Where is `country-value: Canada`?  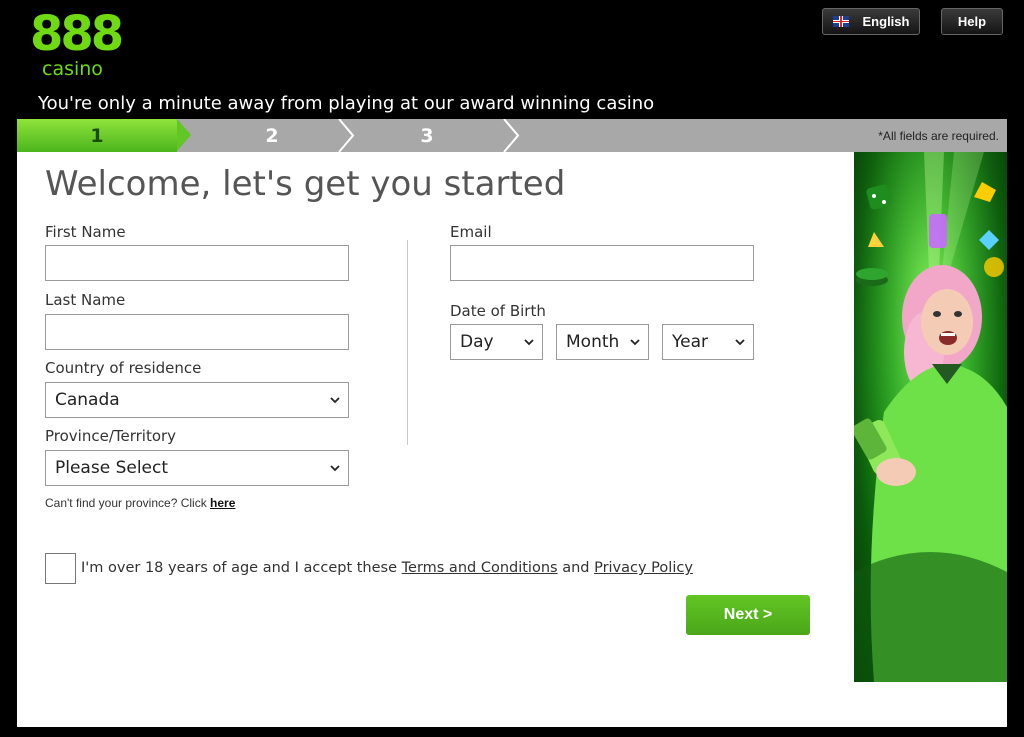
country-value: Canada is located at coordinates (87, 400).